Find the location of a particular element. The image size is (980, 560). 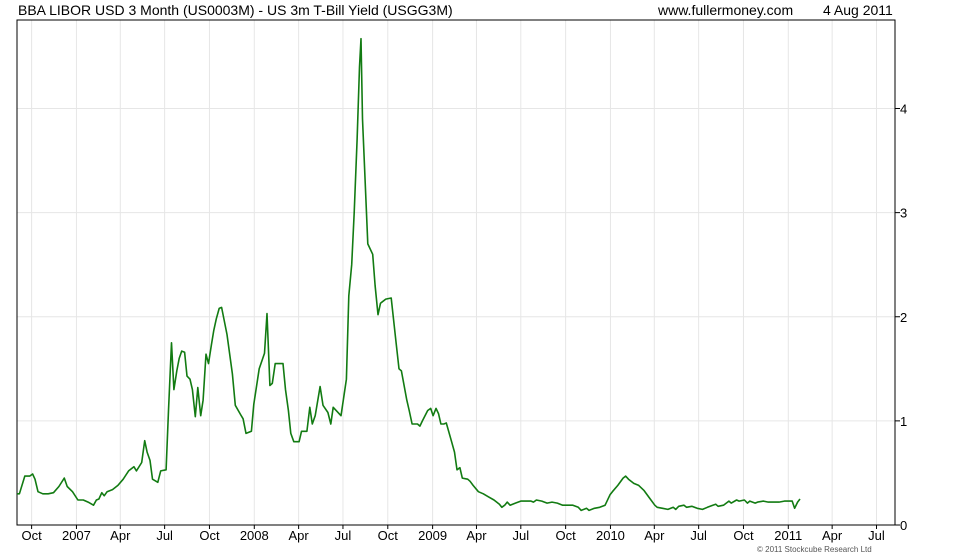

x-tick-label: 2011 is located at coordinates (788, 535).